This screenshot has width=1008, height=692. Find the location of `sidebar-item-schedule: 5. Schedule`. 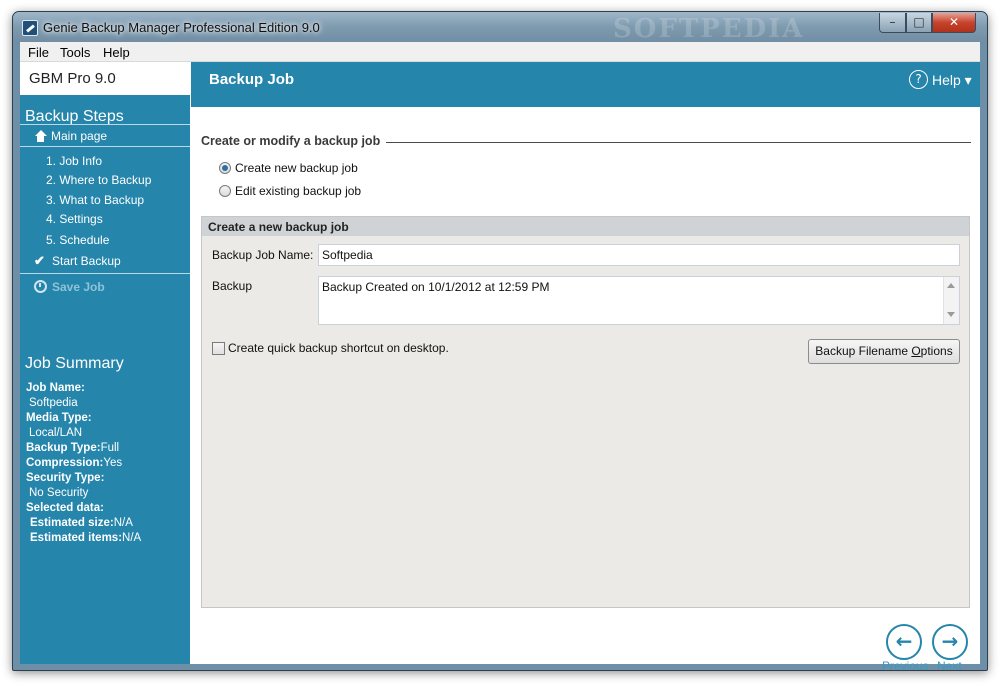

sidebar-item-schedule: 5. Schedule is located at coordinates (77, 240).